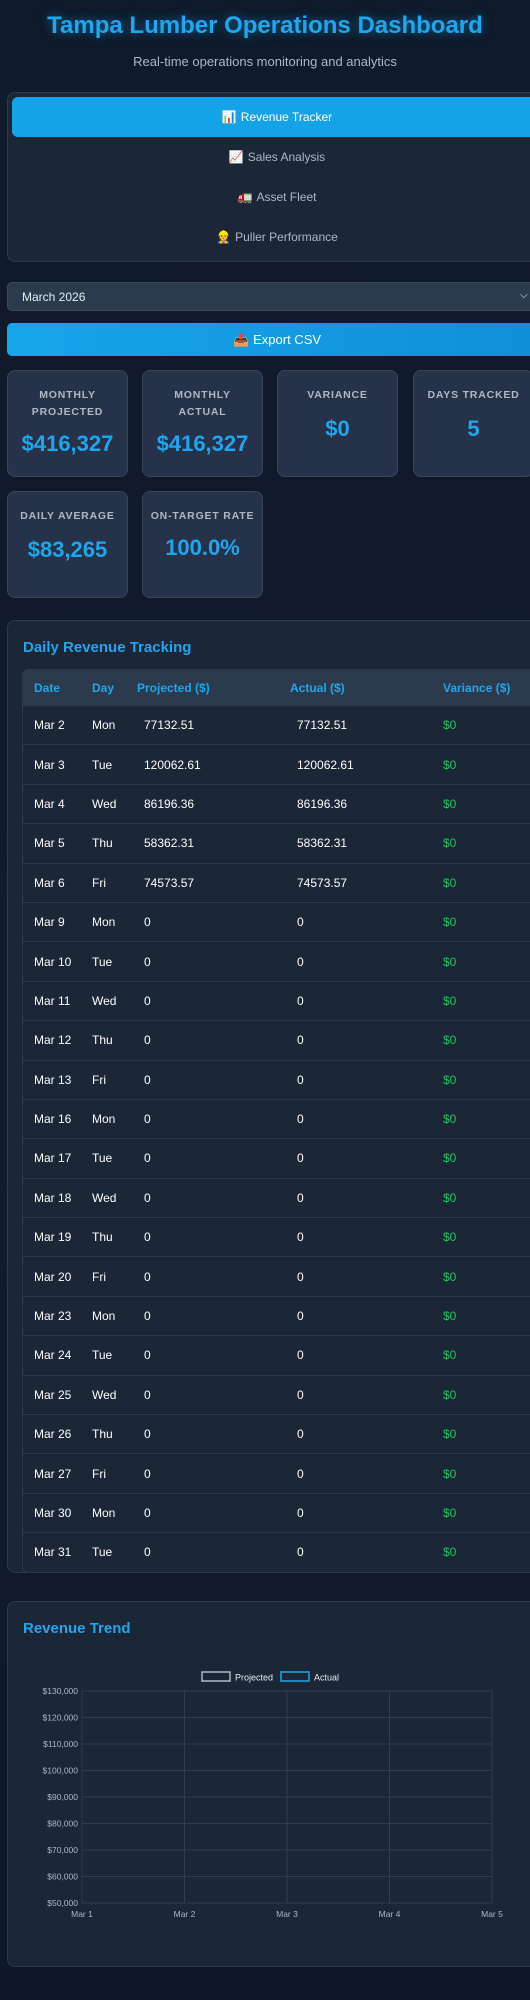 The image size is (530, 2000). What do you see at coordinates (276, 1039) in the screenshot?
I see `table-row: Mar 12 Thu 0 0 $0` at bounding box center [276, 1039].